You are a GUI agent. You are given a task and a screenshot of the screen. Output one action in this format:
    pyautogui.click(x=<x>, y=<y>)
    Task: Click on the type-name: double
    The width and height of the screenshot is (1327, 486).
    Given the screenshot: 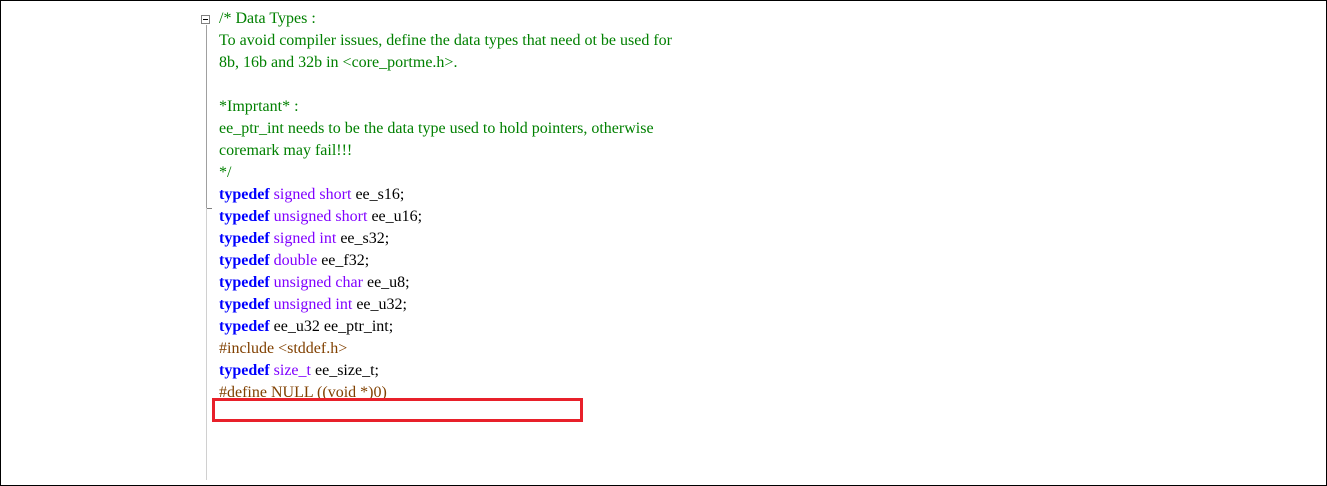 What is the action you would take?
    pyautogui.click(x=295, y=260)
    